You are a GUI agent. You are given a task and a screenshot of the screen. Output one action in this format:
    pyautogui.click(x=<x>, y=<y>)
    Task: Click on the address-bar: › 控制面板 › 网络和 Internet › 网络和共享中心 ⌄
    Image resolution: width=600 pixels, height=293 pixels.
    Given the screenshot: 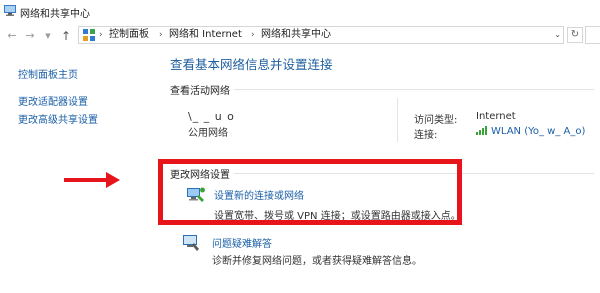 What is the action you would take?
    pyautogui.click(x=321, y=35)
    